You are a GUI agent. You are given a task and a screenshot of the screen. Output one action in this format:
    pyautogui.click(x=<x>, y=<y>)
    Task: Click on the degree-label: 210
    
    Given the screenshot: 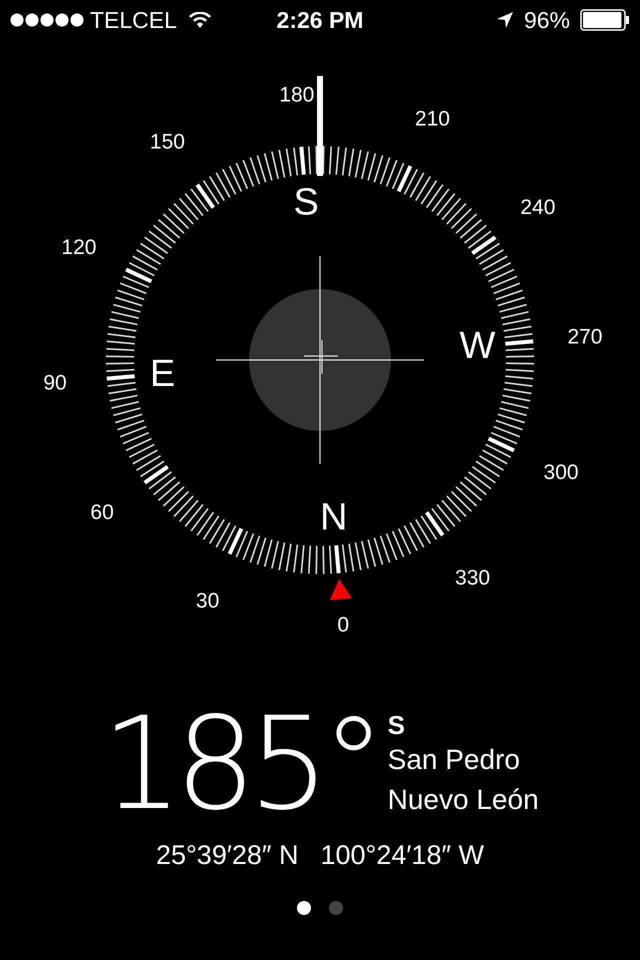 What is the action you would take?
    pyautogui.click(x=432, y=118)
    